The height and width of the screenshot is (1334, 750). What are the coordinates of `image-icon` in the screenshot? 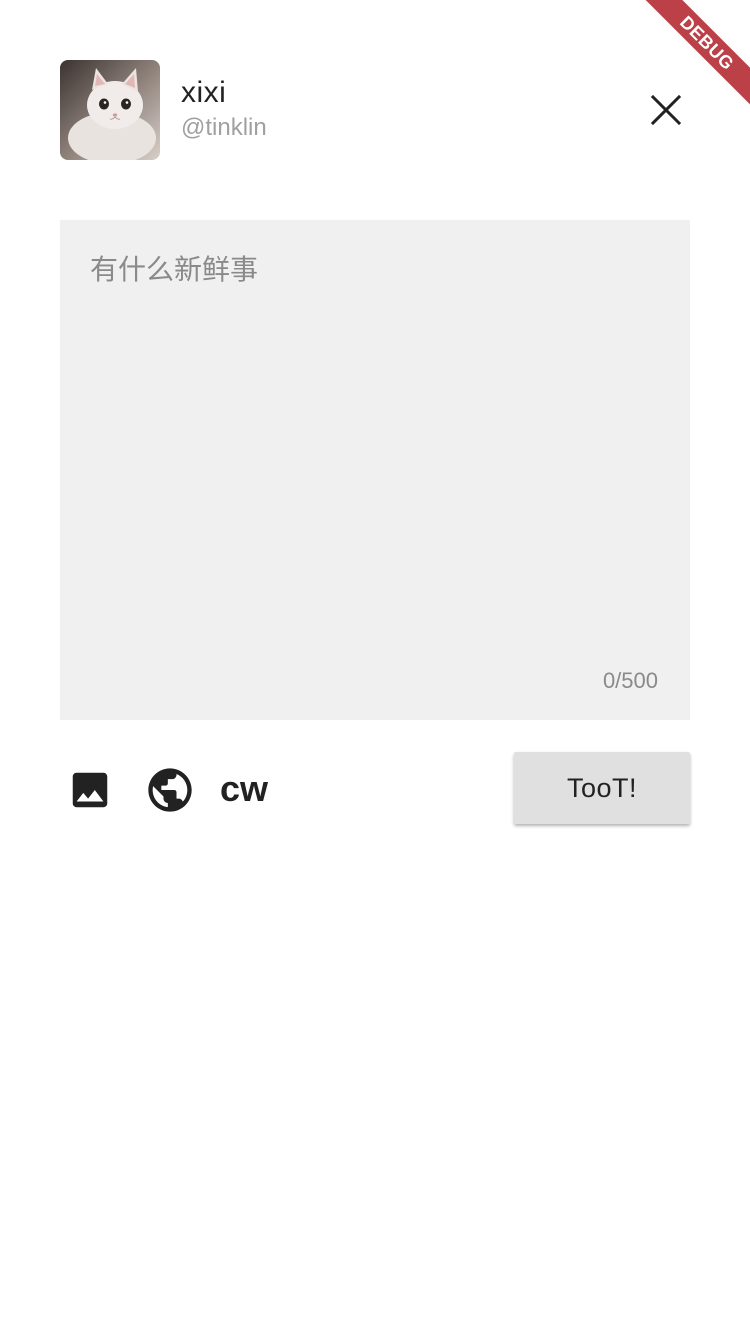 It's located at (90, 790).